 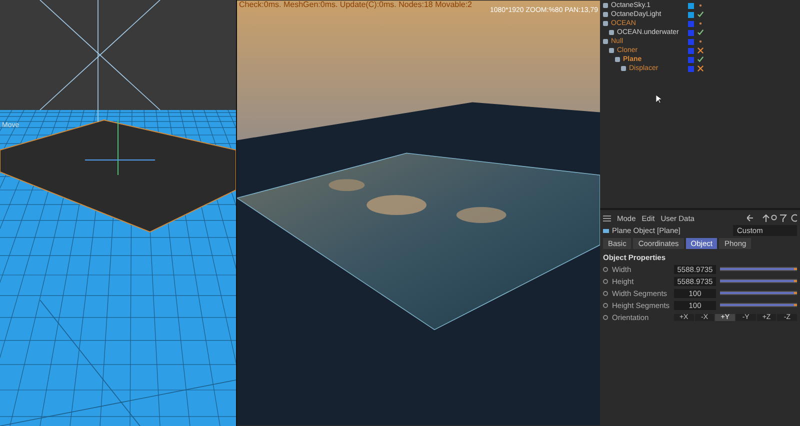 What do you see at coordinates (607, 218) in the screenshot?
I see `menu-icon` at bounding box center [607, 218].